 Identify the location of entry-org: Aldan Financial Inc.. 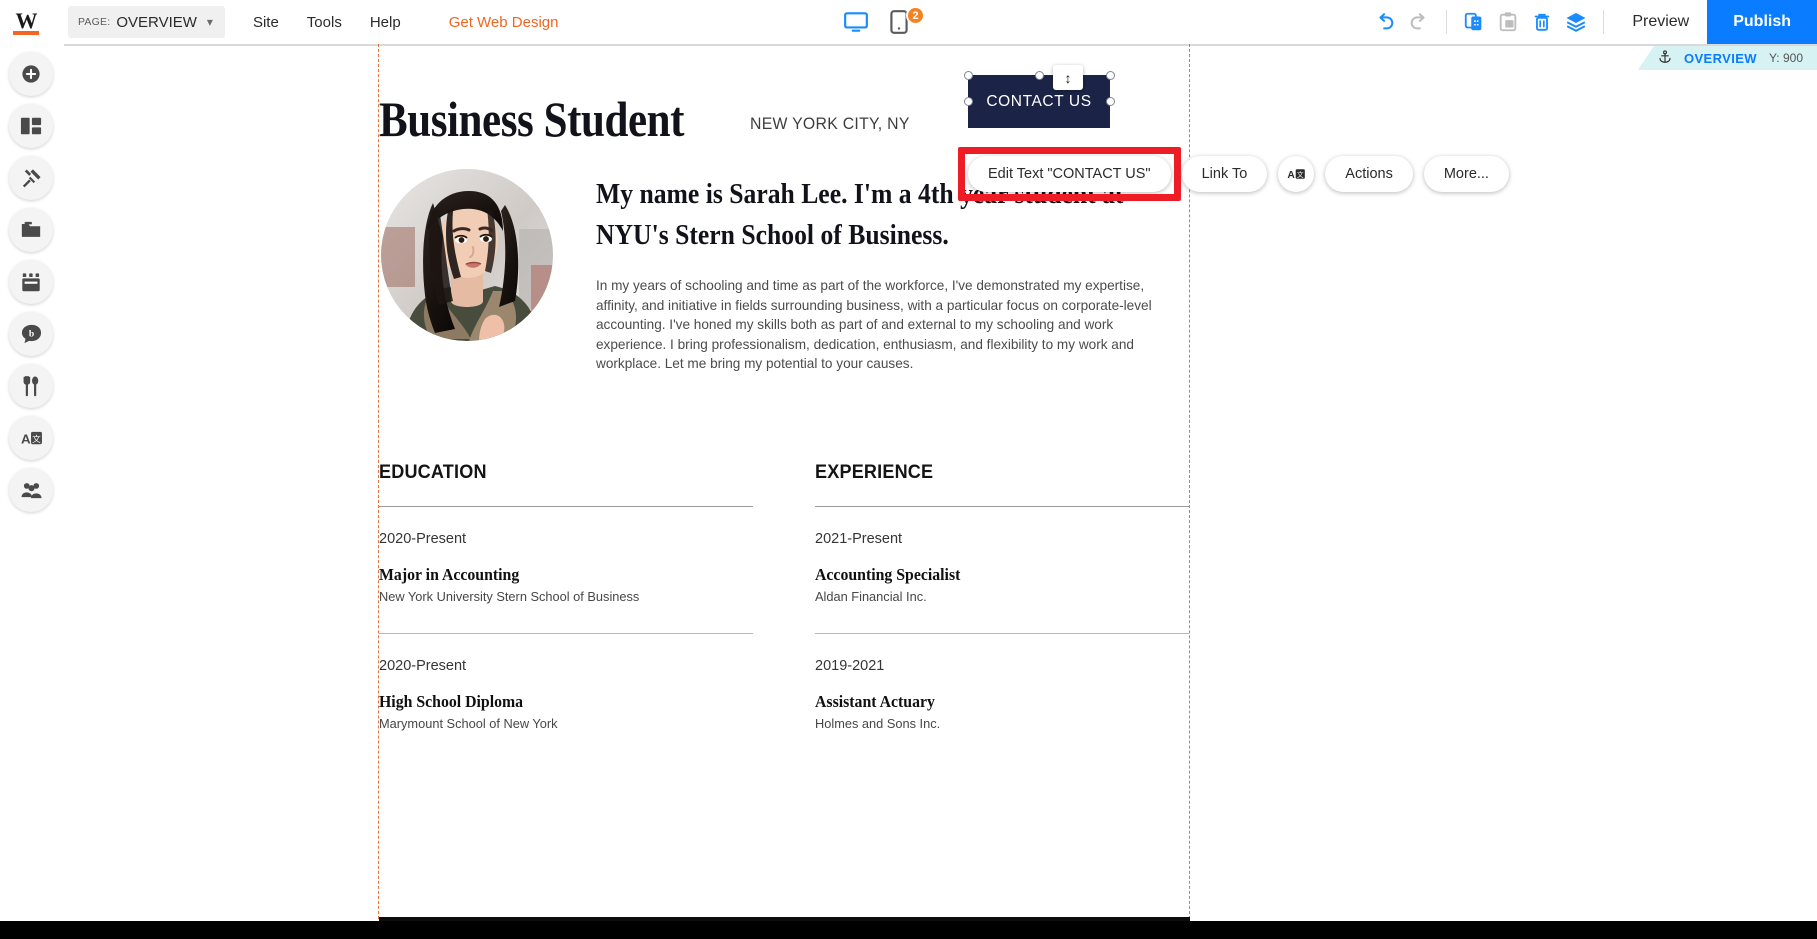
(1002, 596).